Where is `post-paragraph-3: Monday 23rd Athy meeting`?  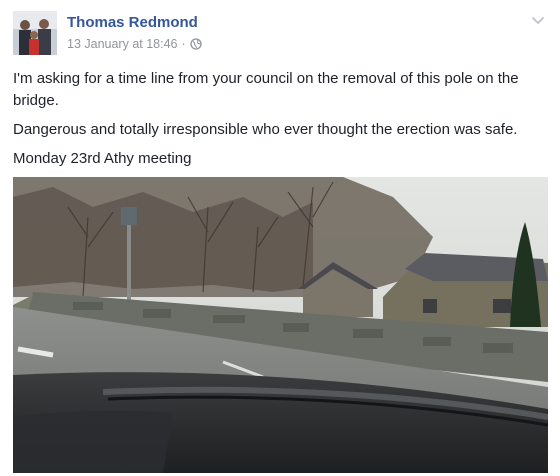
post-paragraph-3: Monday 23rd Athy meeting is located at coordinates (102, 158).